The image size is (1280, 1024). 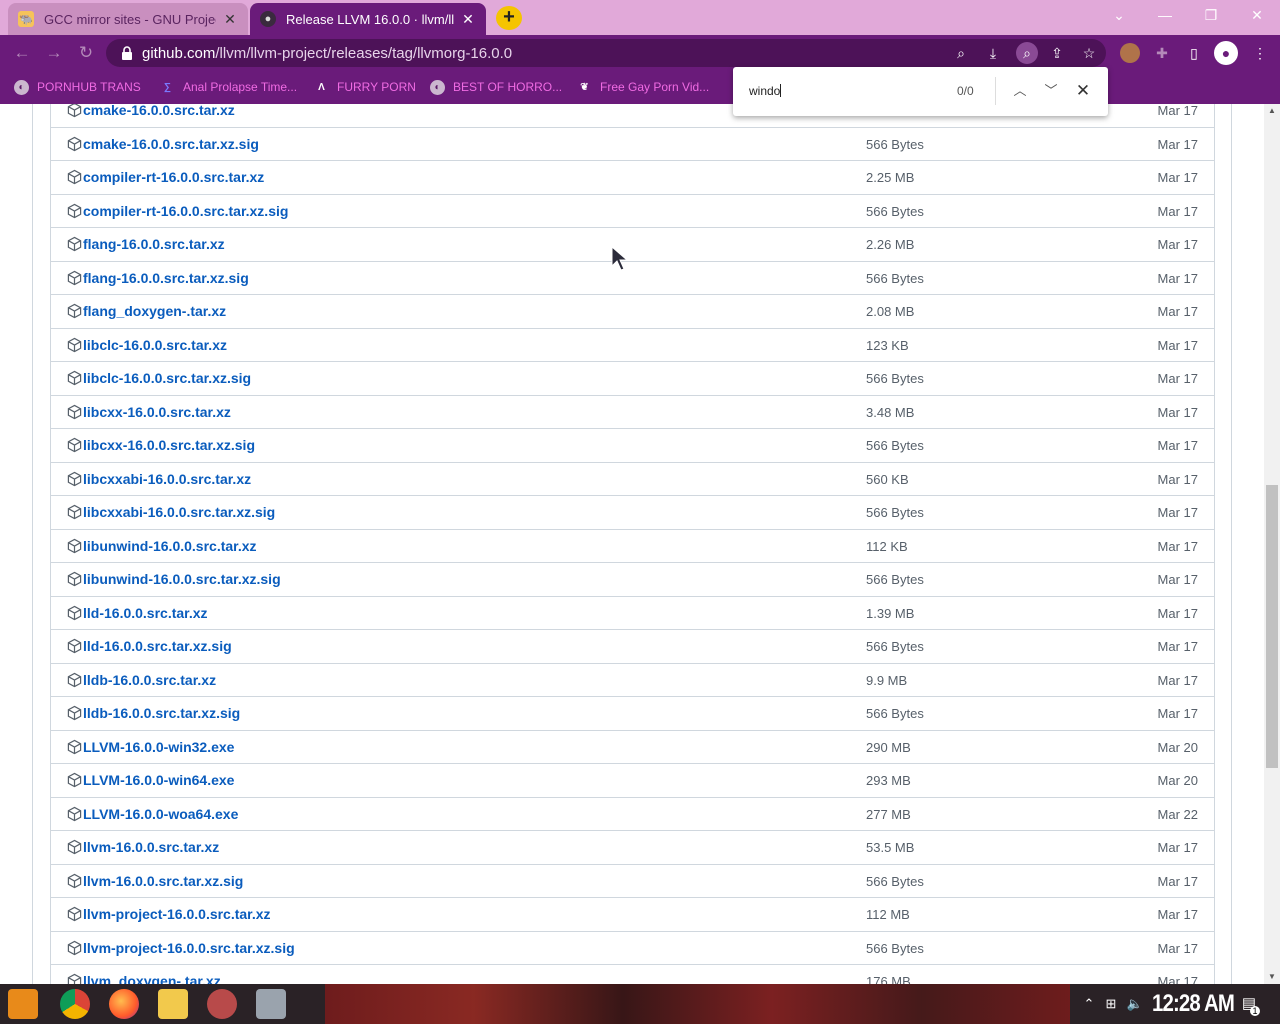 I want to click on bookmark-item: ◐ PORNHUB TRANS, so click(x=77, y=87).